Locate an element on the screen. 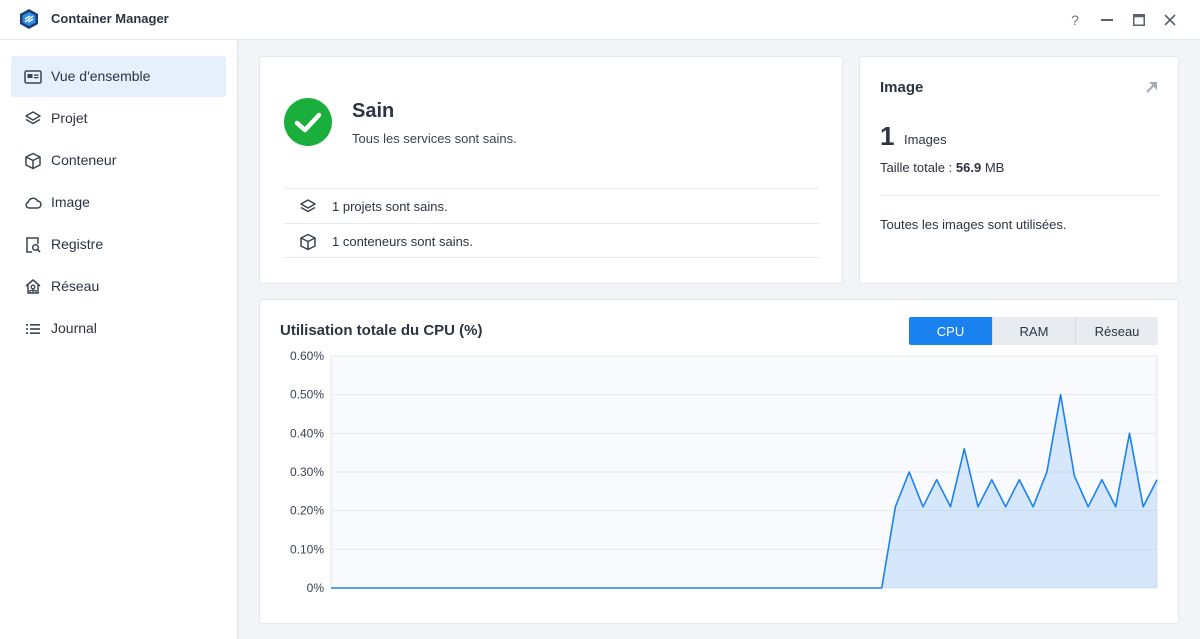 This screenshot has height=639, width=1200. sidebar-item-container: Conteneur is located at coordinates (118, 160).